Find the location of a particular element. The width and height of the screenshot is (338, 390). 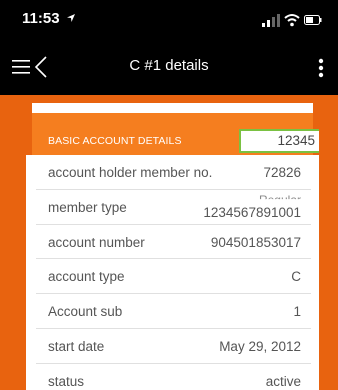

row-value: 72826 is located at coordinates (282, 172).